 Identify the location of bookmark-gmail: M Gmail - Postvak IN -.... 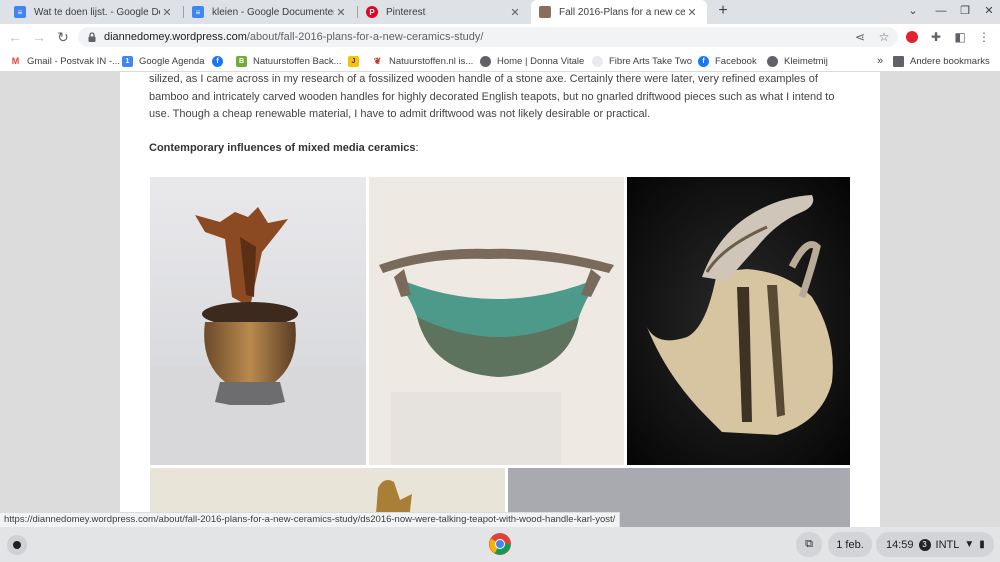
(65, 61).